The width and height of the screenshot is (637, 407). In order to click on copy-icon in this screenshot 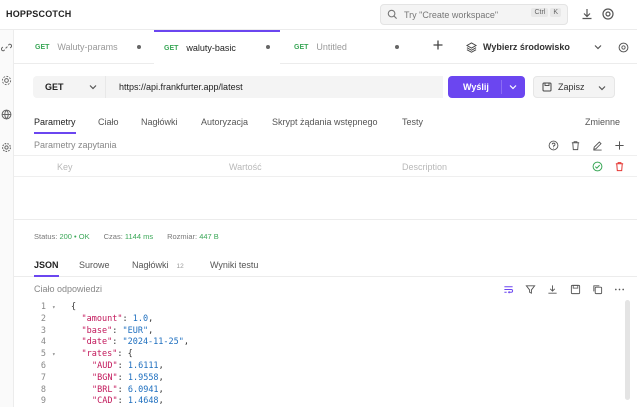, I will do `click(597, 289)`.